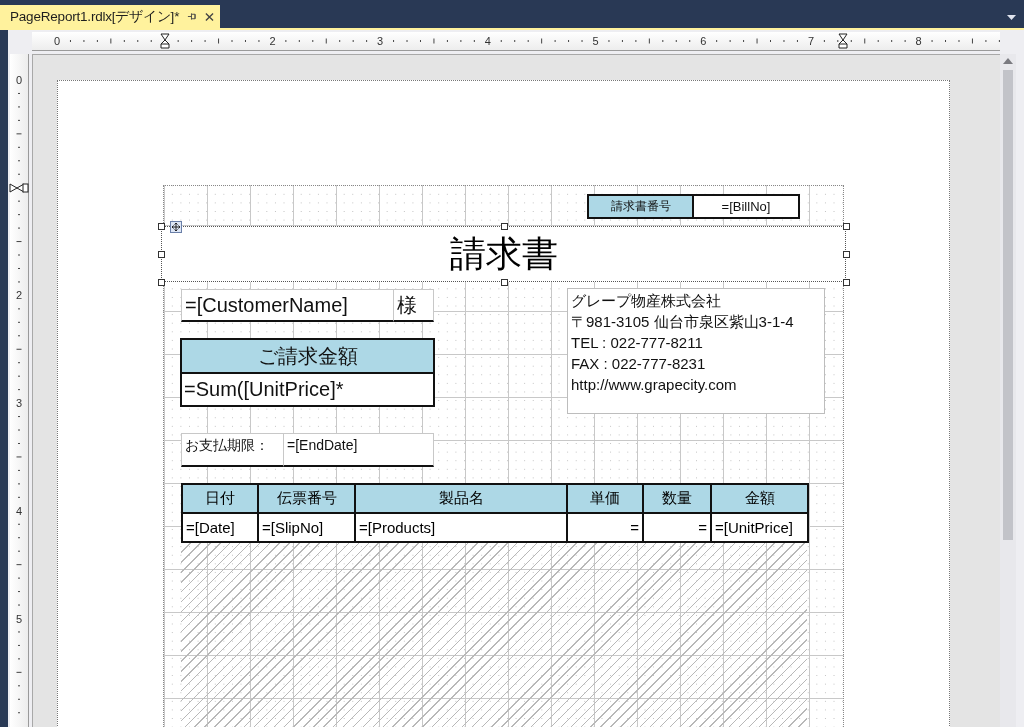 This screenshot has width=1024, height=727. What do you see at coordinates (646, 301) in the screenshot?
I see `company-info-line: グレープ物産株式会社` at bounding box center [646, 301].